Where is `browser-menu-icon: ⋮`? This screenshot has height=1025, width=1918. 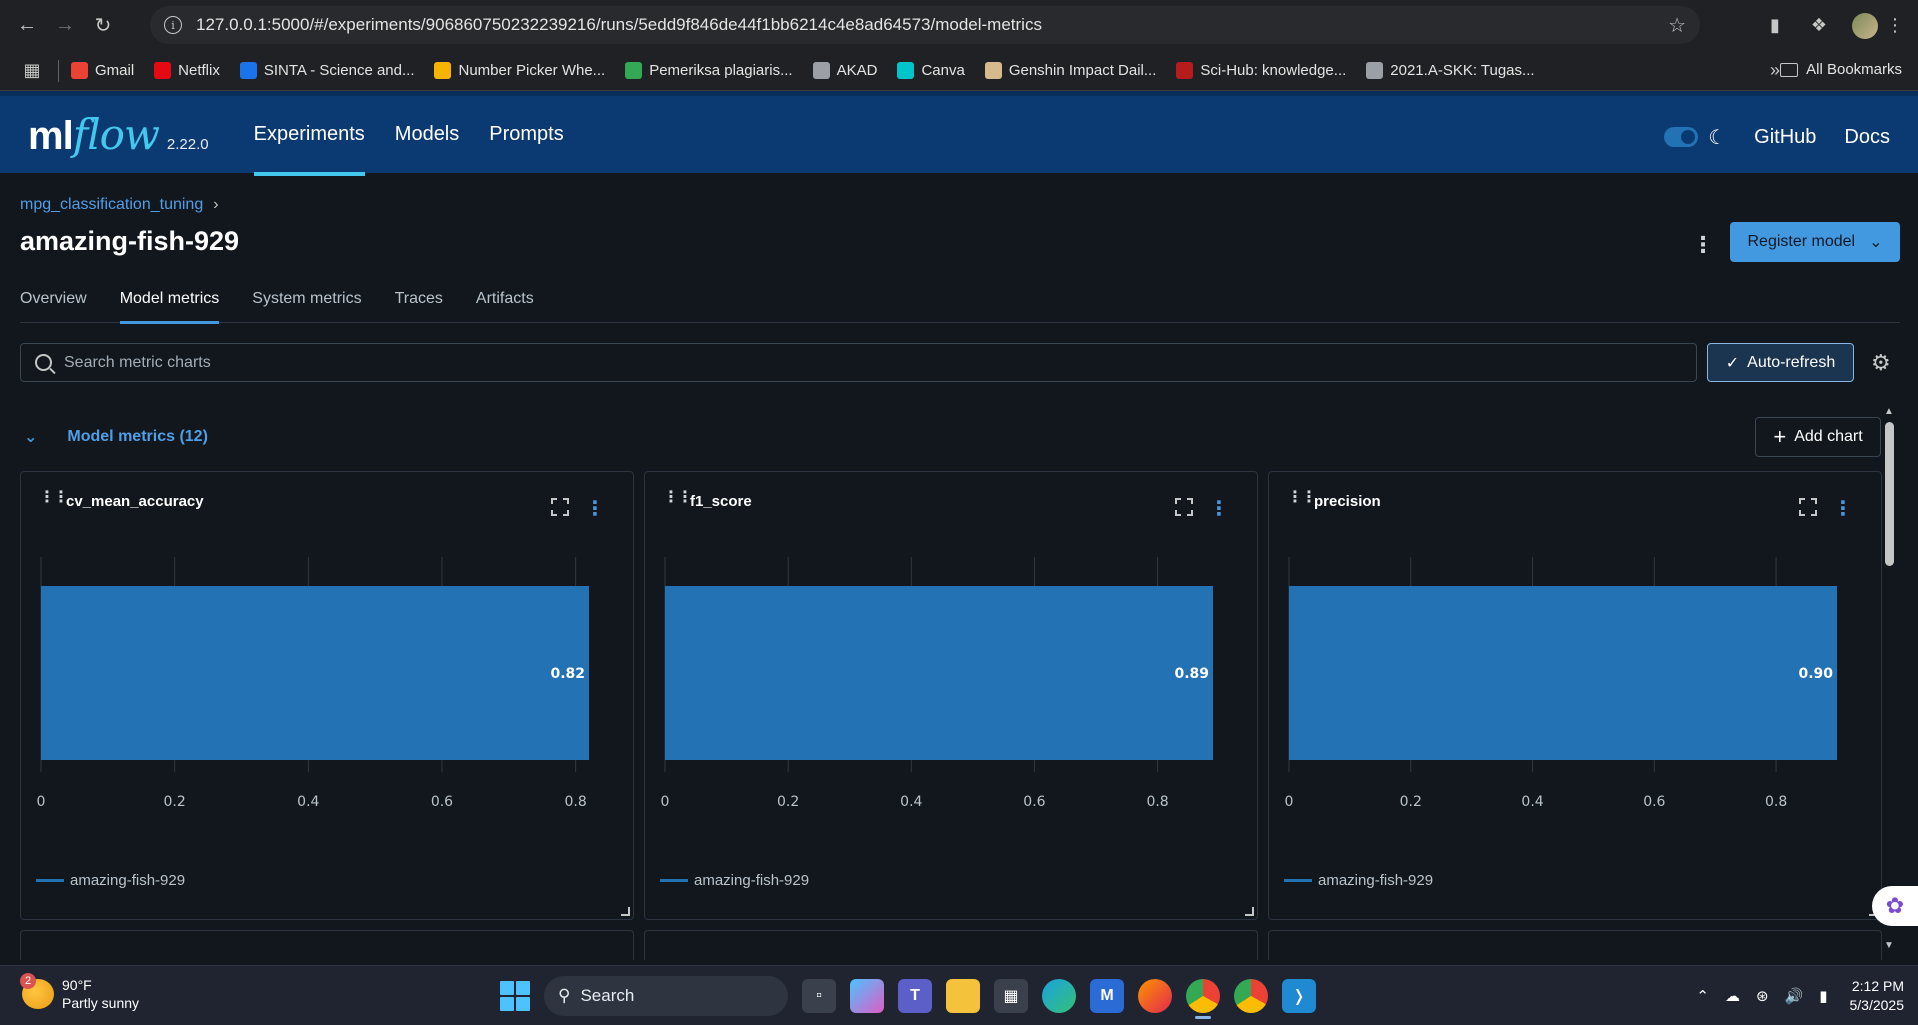
browser-menu-icon: ⋮ is located at coordinates (1895, 25).